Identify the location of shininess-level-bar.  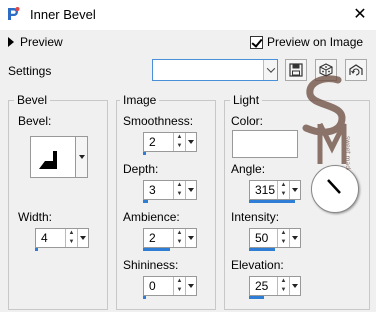
(145, 297).